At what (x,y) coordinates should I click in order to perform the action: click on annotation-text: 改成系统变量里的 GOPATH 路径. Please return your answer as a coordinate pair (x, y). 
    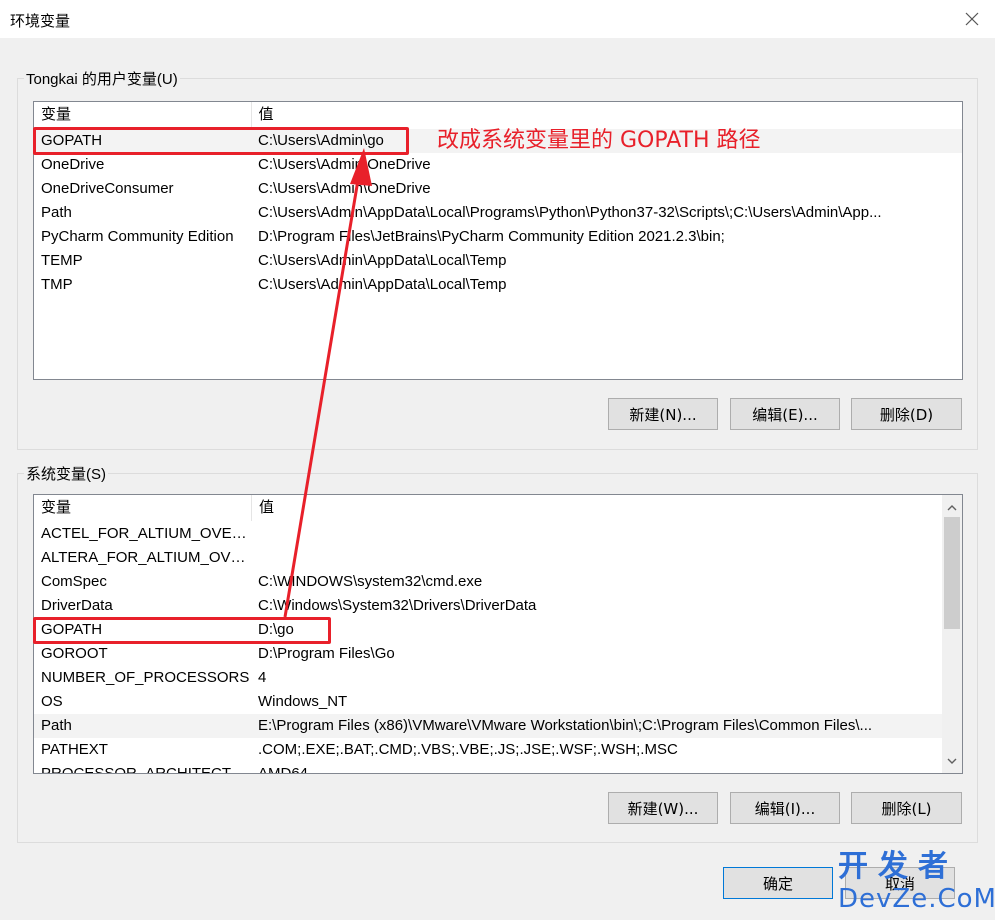
    Looking at the image, I should click on (599, 140).